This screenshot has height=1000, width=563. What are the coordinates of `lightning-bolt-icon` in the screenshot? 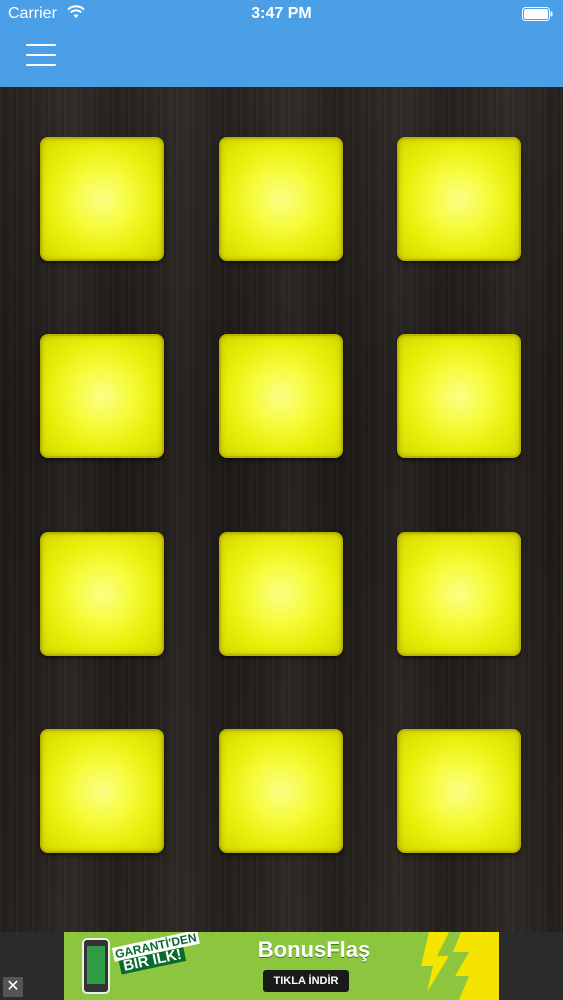 It's located at (460, 966).